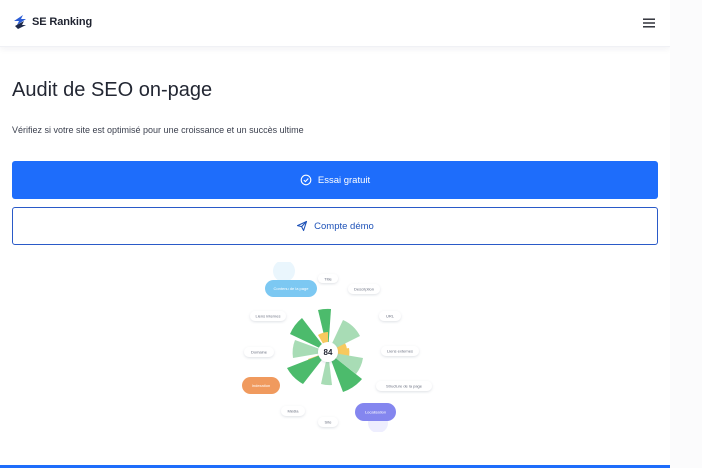  What do you see at coordinates (364, 289) in the screenshot?
I see `label-description: Description` at bounding box center [364, 289].